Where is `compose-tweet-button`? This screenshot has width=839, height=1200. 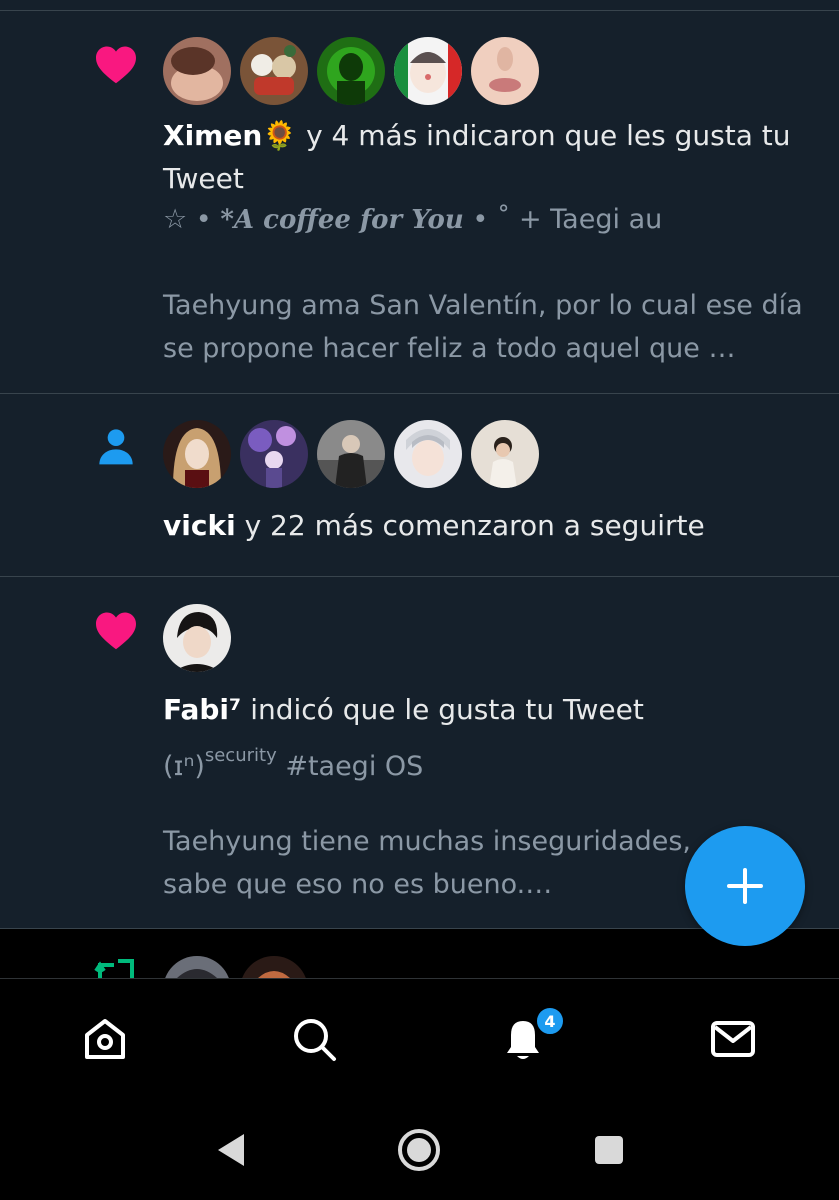 compose-tweet-button is located at coordinates (745, 886).